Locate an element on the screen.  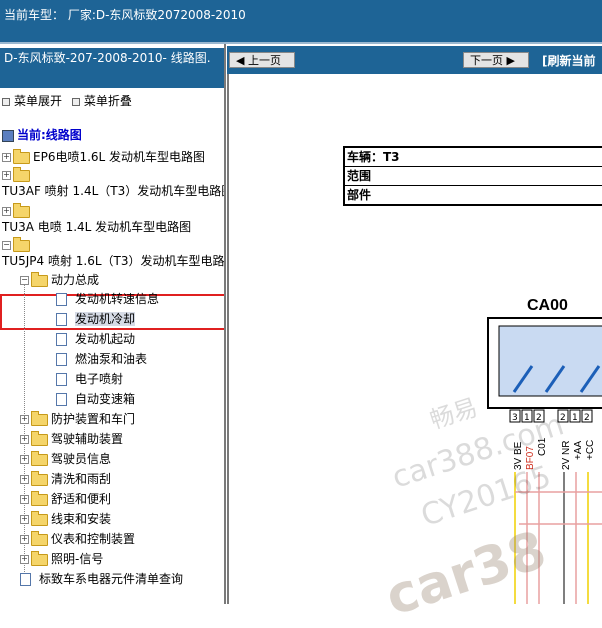
tree-label: EP6电喷1.6L 发动机车型电路图 is located at coordinates (119, 157).